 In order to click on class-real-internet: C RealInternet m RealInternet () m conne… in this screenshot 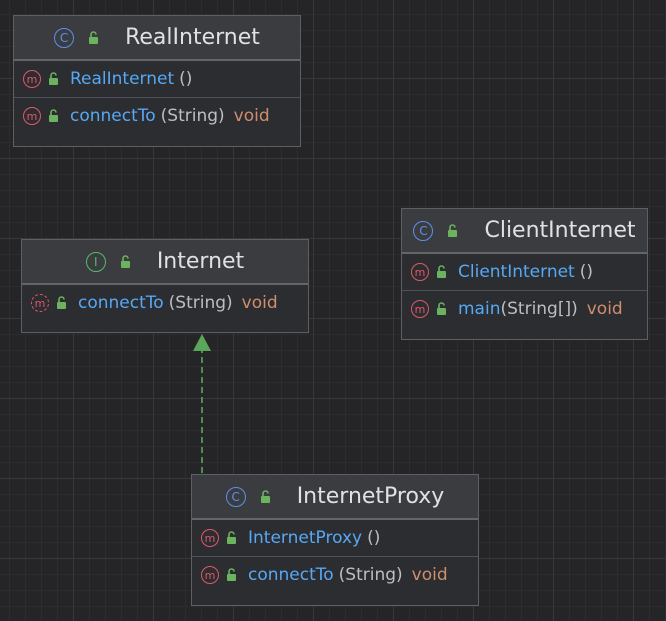, I will do `click(157, 81)`.